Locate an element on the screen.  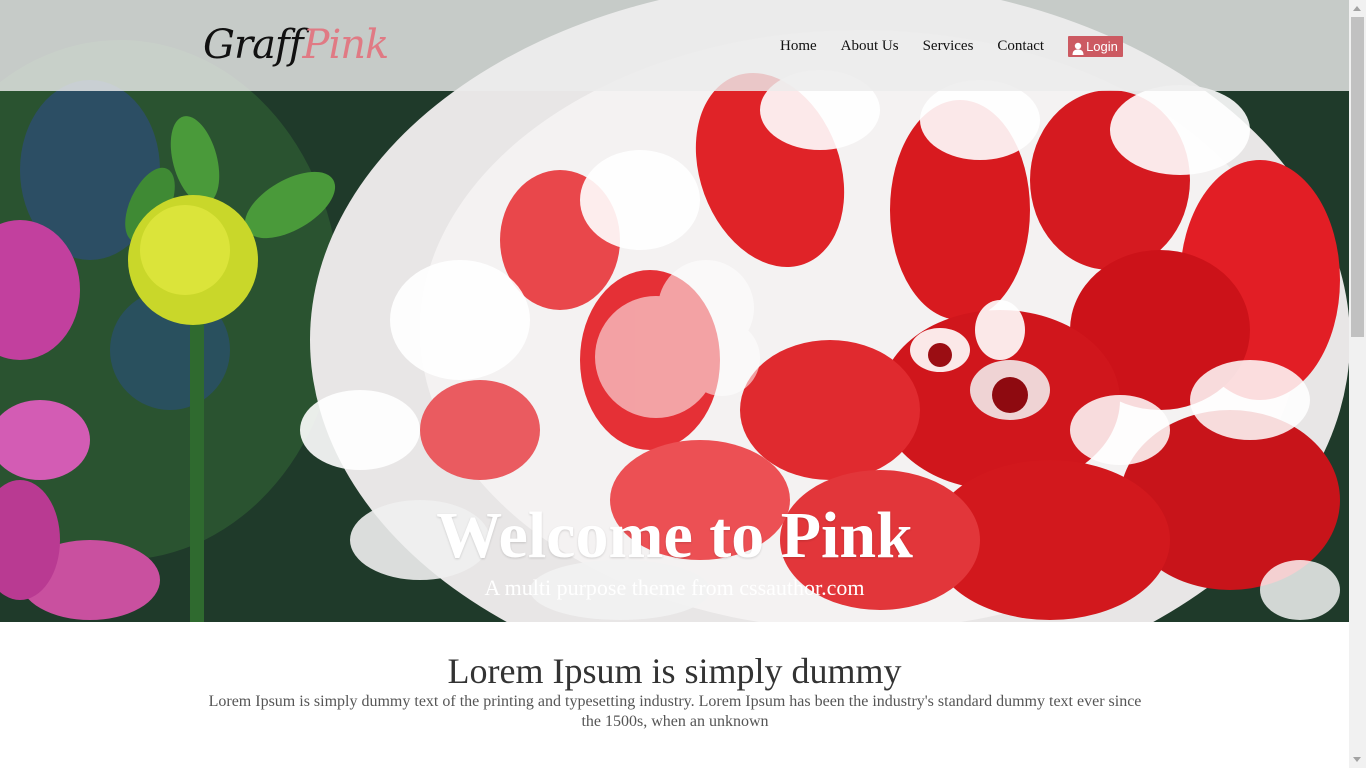
nav-services: Services is located at coordinates (948, 46).